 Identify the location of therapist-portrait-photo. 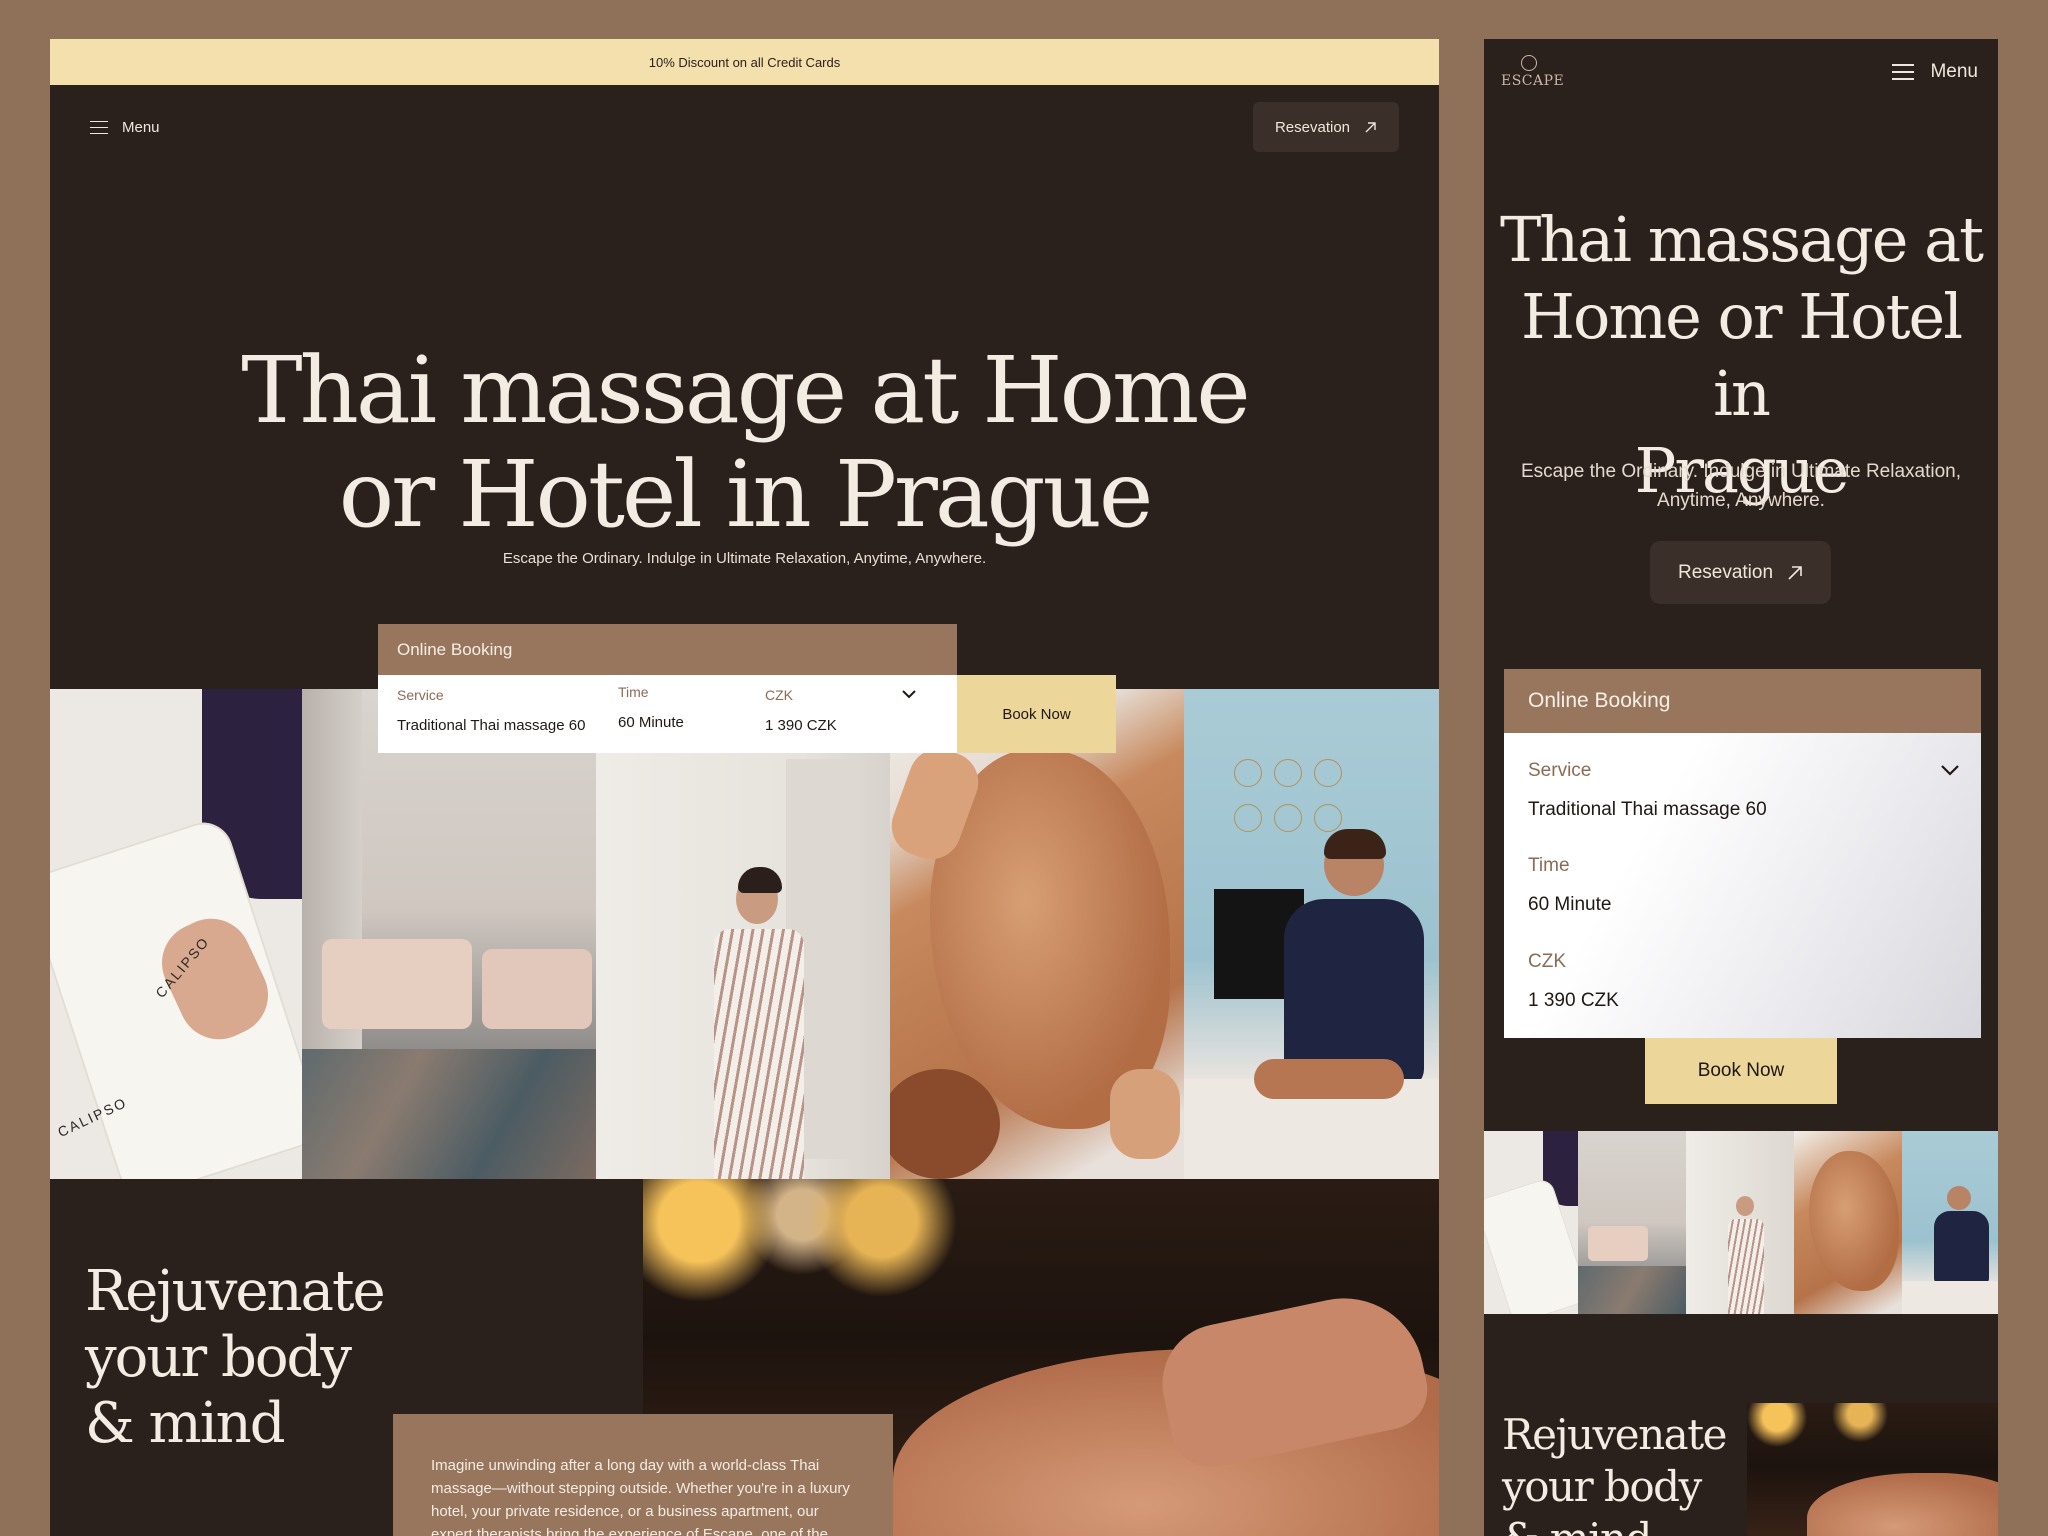
(743, 934).